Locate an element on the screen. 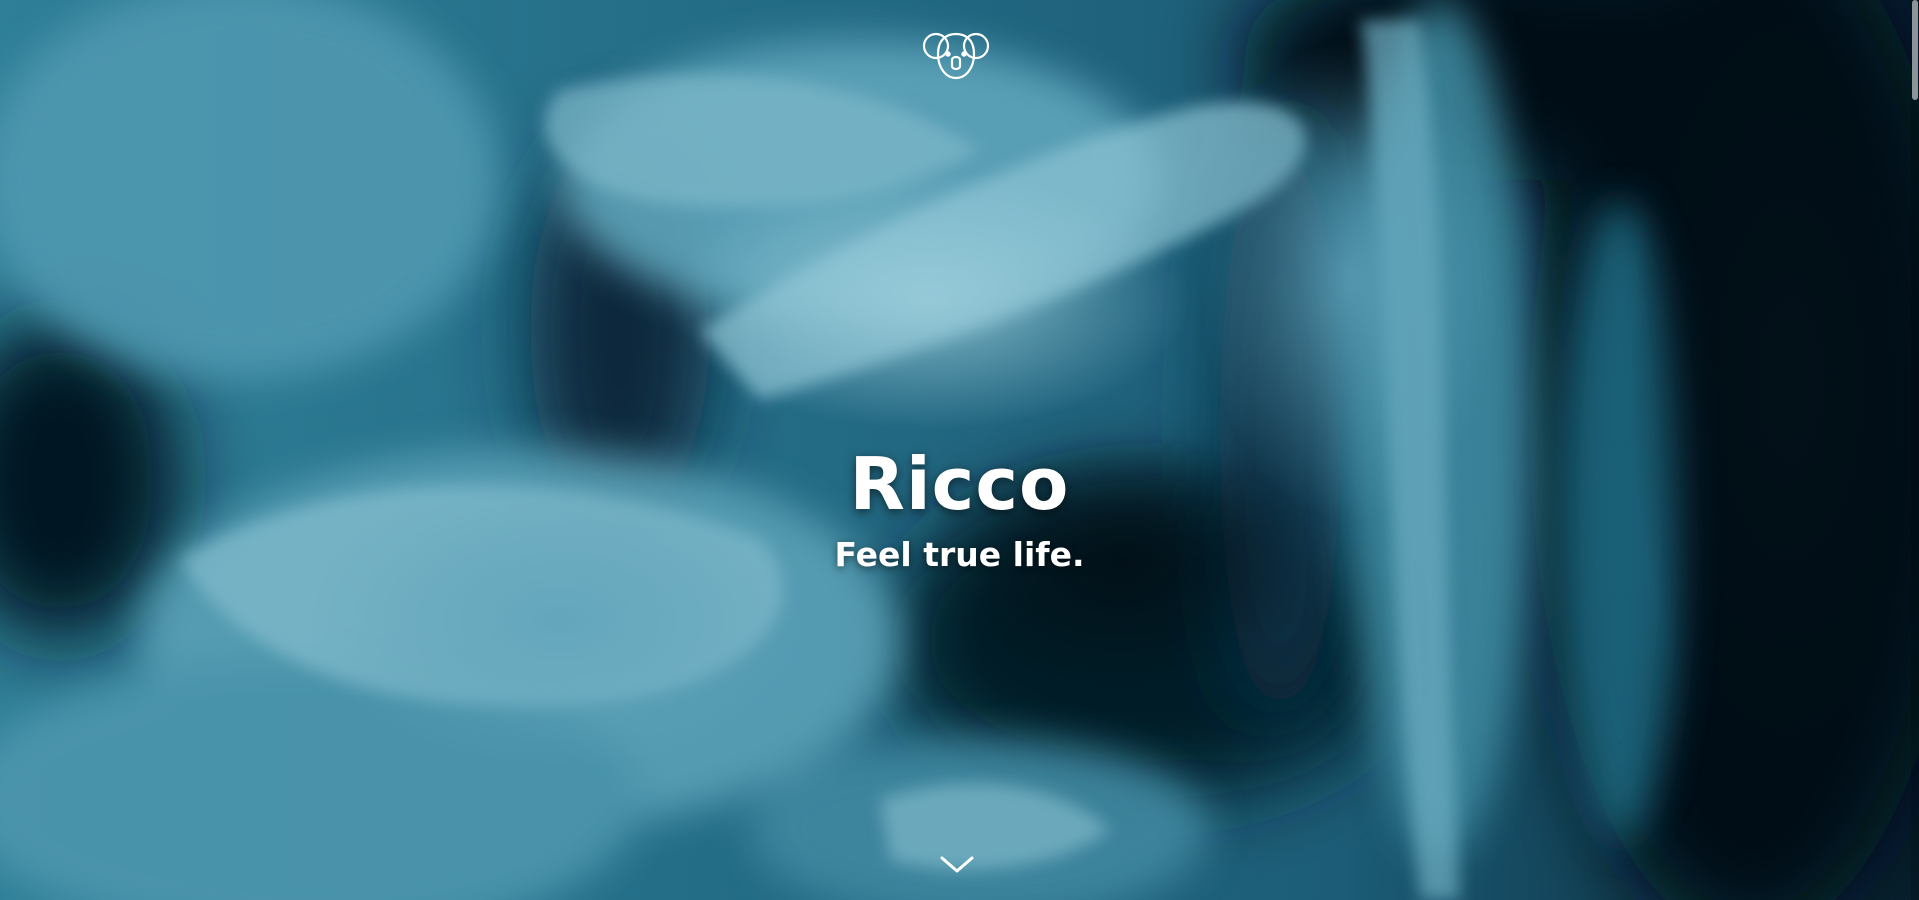 The image size is (1919, 900). chevron-down-icon is located at coordinates (957, 864).